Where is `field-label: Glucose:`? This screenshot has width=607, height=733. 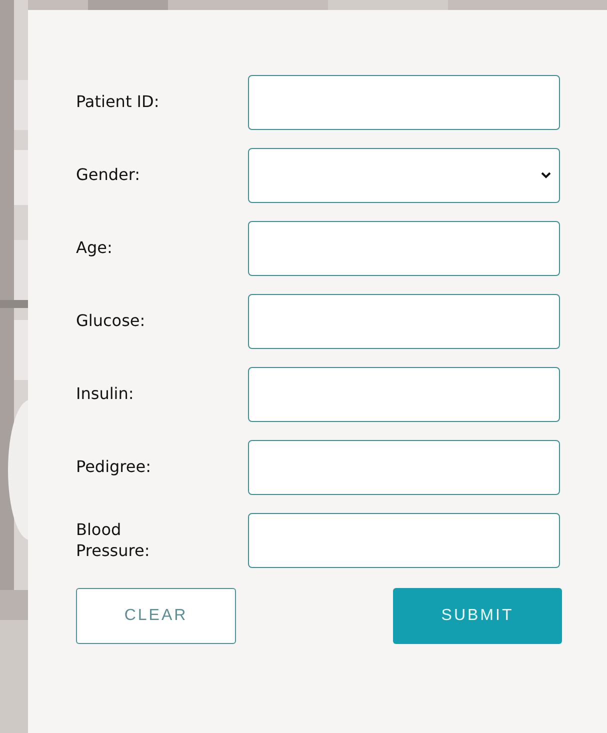 field-label: Glucose: is located at coordinates (111, 321).